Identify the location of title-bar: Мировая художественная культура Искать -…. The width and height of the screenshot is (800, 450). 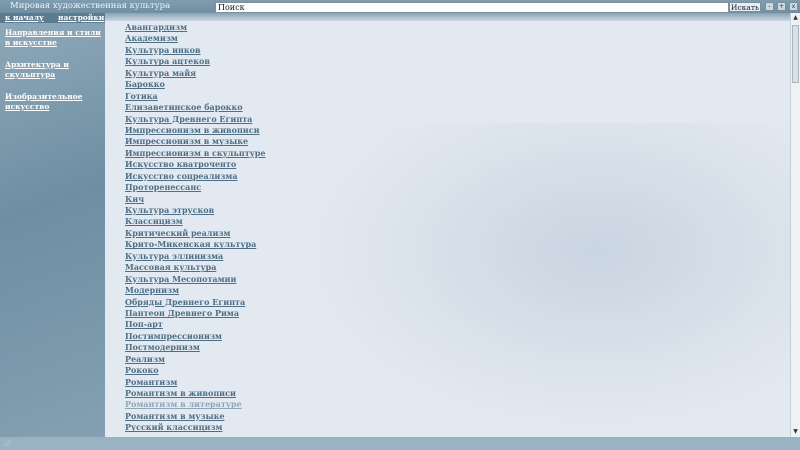
(400, 6).